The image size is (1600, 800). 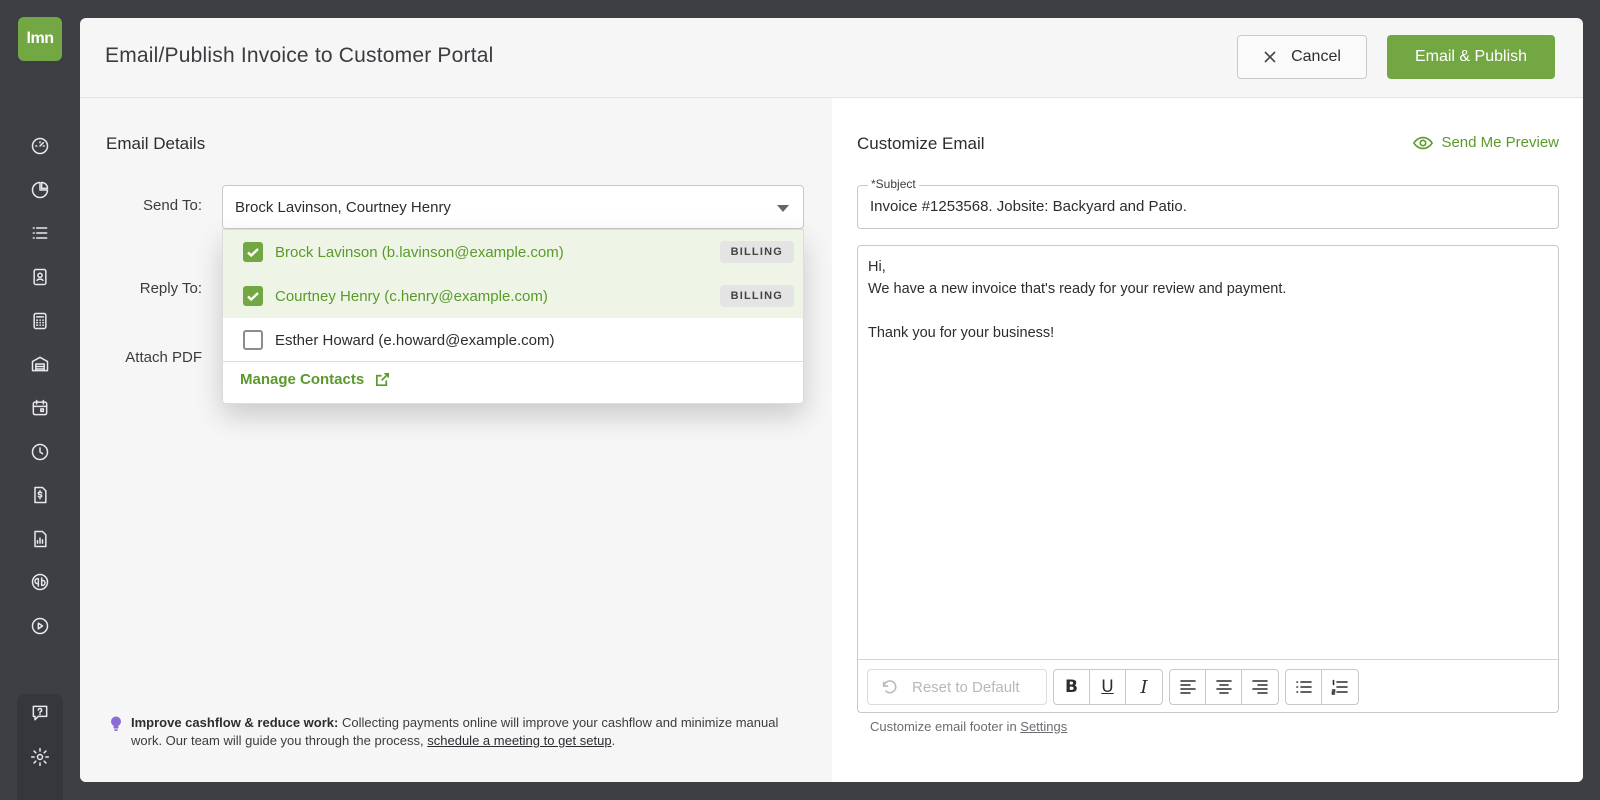 I want to click on email-publish-button: Email & Publish, so click(x=1471, y=57).